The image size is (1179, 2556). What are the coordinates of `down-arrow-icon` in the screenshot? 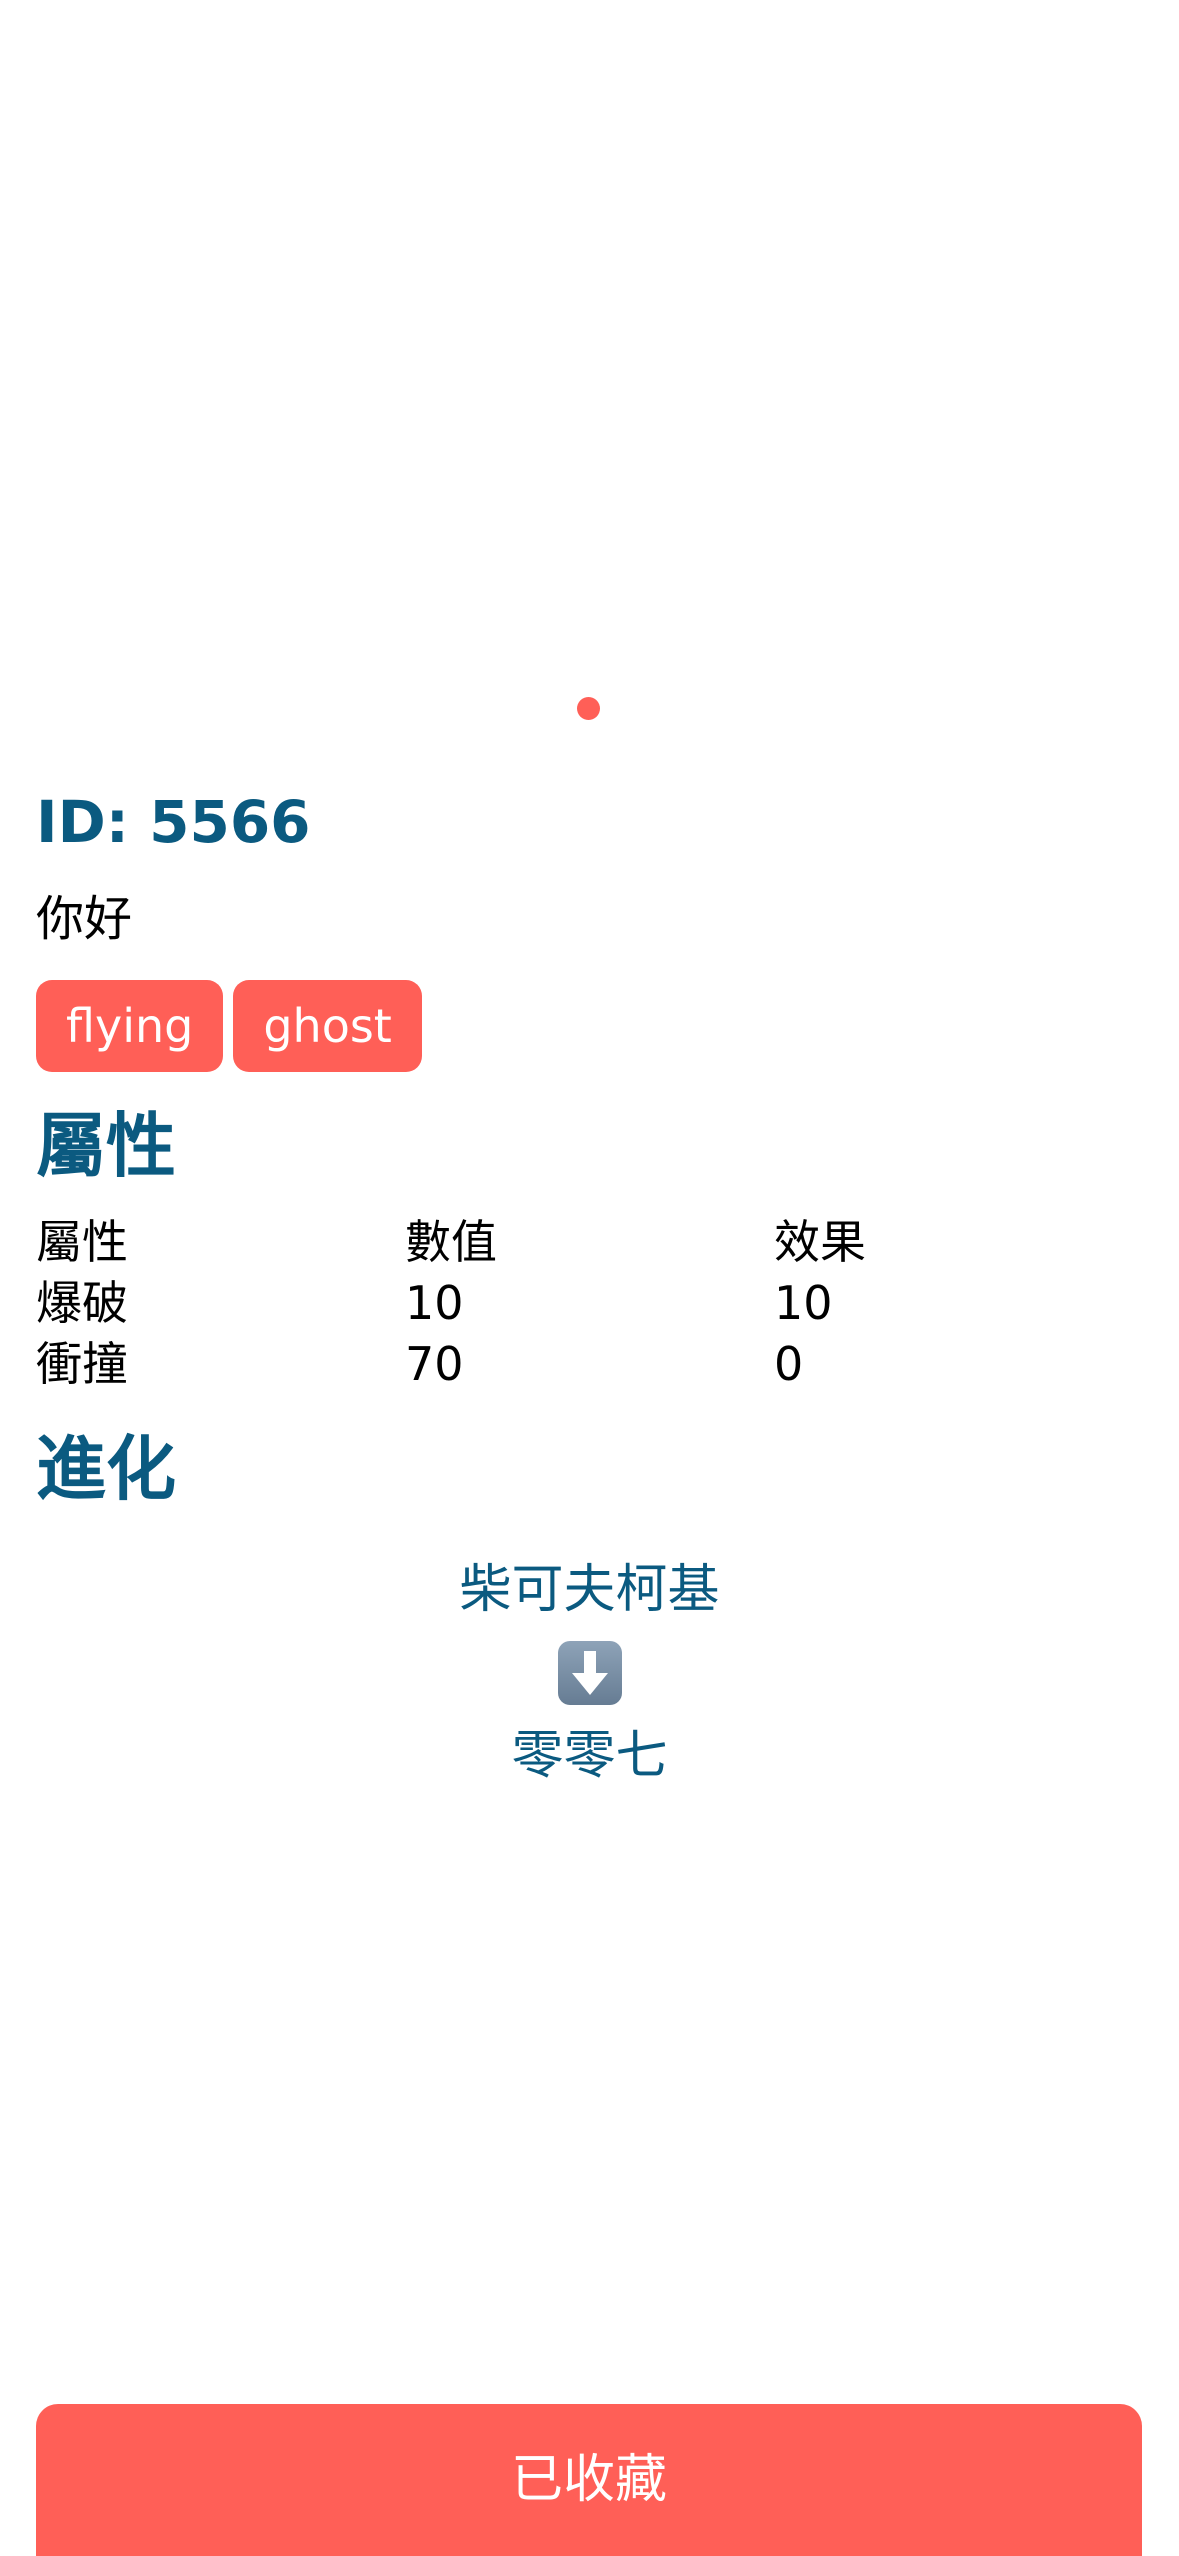 It's located at (589, 1673).